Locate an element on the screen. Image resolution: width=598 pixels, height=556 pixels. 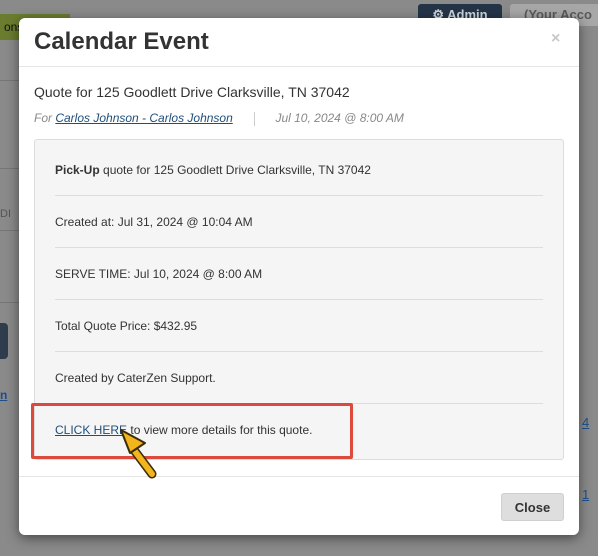
total-quote-price: Total Quote Price: $432.95 is located at coordinates (126, 326).